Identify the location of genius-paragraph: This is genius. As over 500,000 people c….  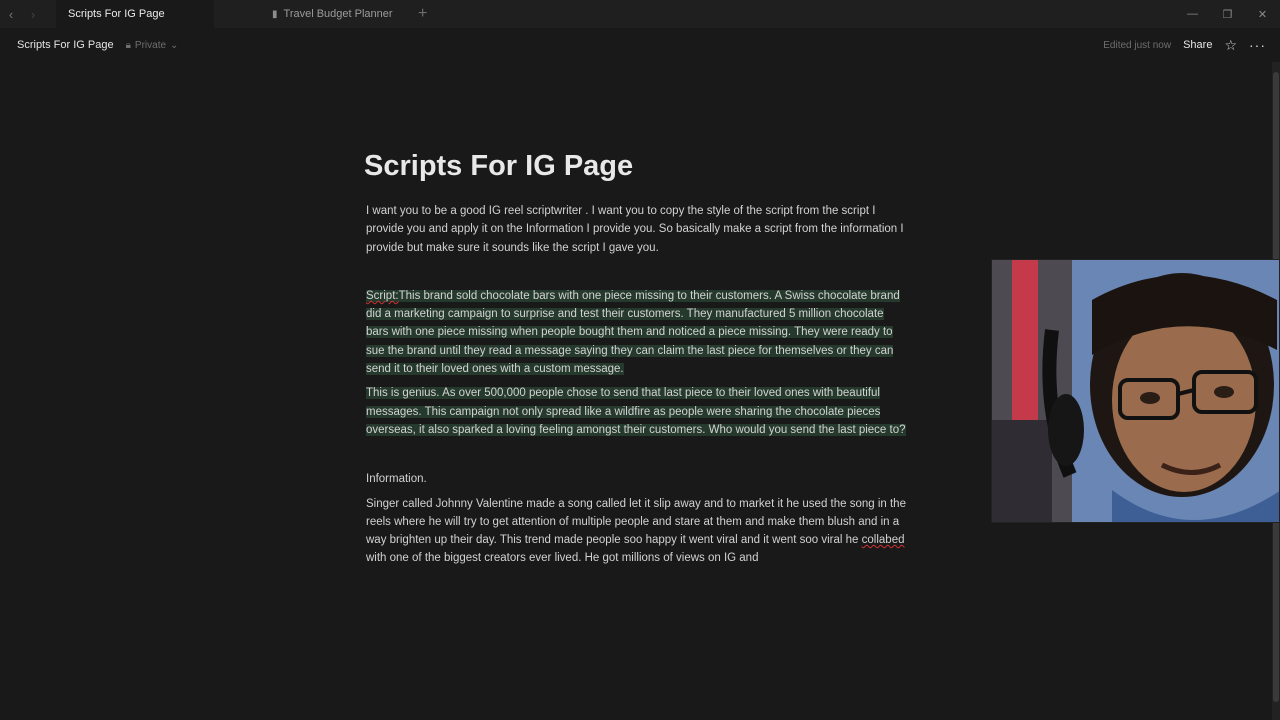
(636, 411).